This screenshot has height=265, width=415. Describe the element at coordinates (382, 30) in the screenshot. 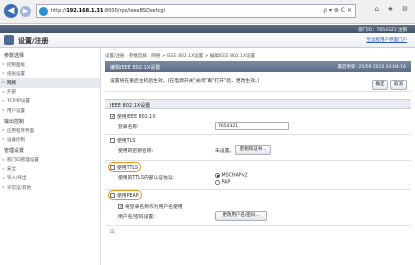

I see `department-id-logout: 部门ID：7654321 注销` at that location.